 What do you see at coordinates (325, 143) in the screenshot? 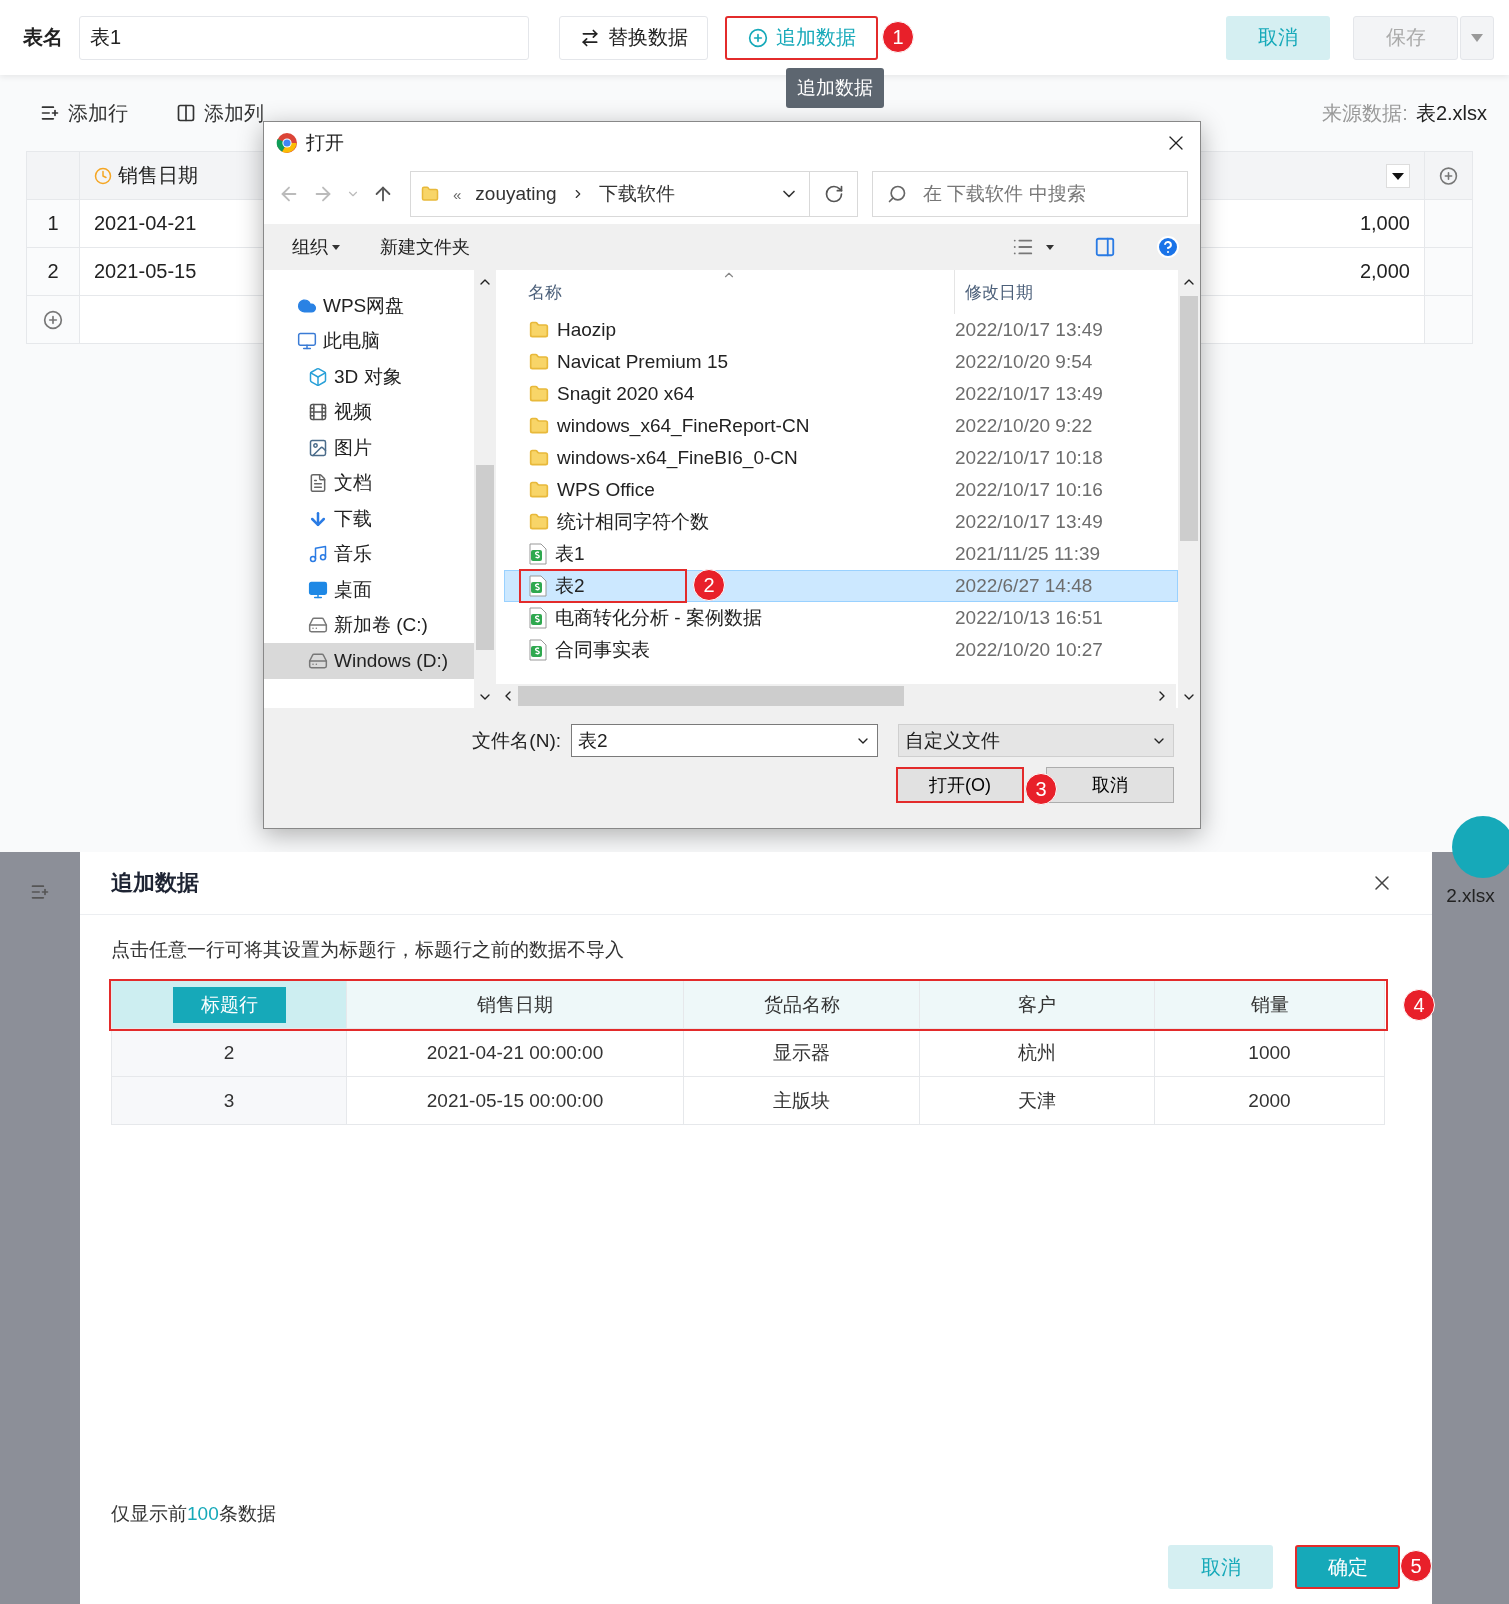
I see `window-title: 打开` at bounding box center [325, 143].